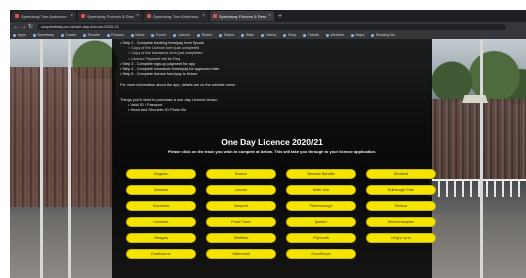  Describe the element at coordinates (181, 35) in the screenshot. I see `bookmark-item: Licence` at that location.